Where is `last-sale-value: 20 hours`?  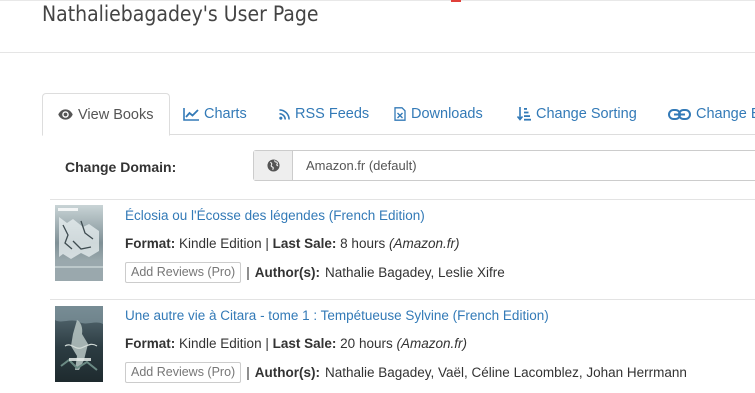 last-sale-value: 20 hours is located at coordinates (366, 343).